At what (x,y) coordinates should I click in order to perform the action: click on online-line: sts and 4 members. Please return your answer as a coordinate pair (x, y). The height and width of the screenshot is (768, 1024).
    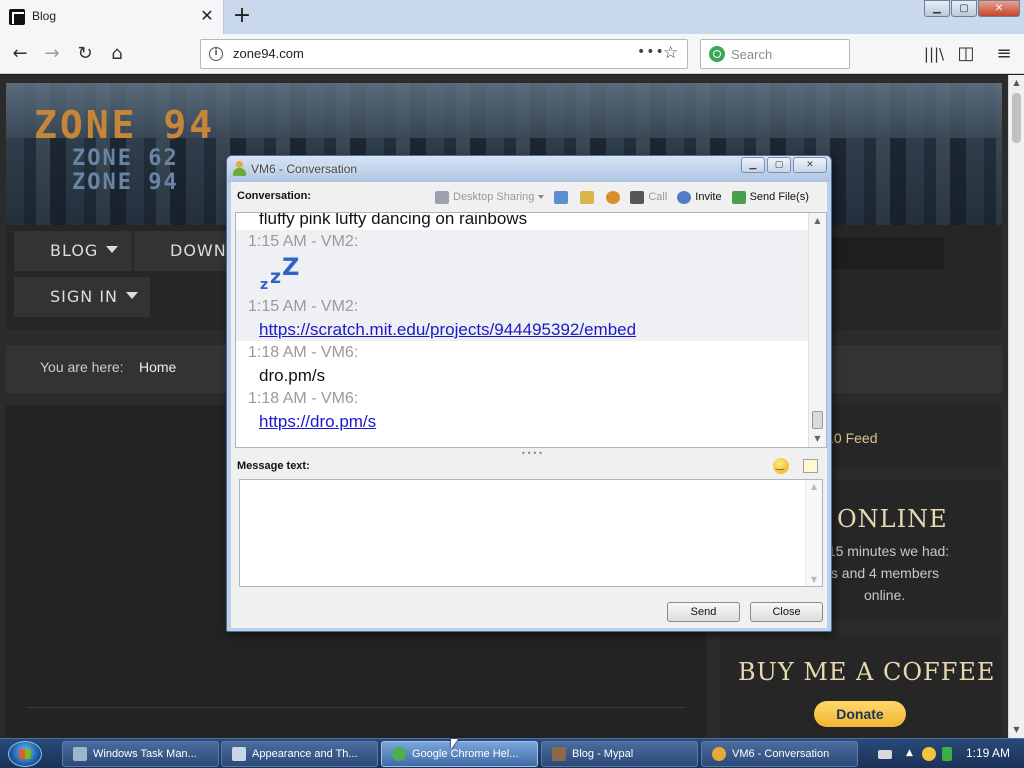
    Looking at the image, I should click on (880, 573).